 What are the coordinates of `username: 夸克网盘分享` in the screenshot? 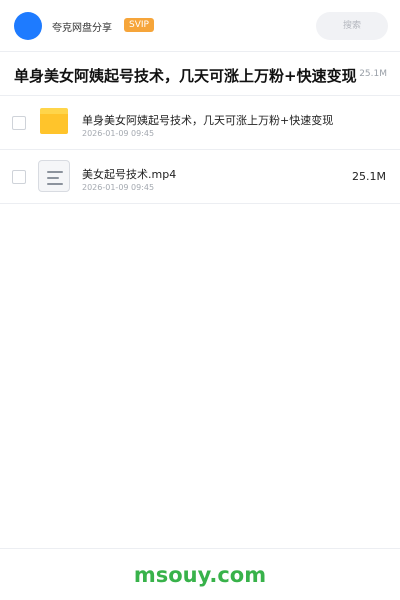 It's located at (82, 28).